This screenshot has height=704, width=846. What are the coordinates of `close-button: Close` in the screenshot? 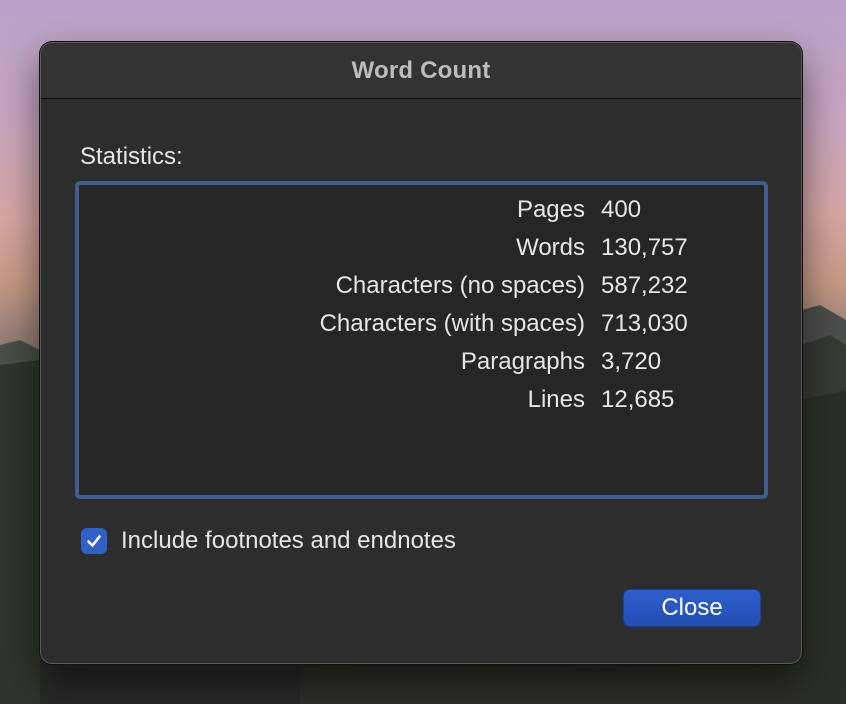 It's located at (692, 608).